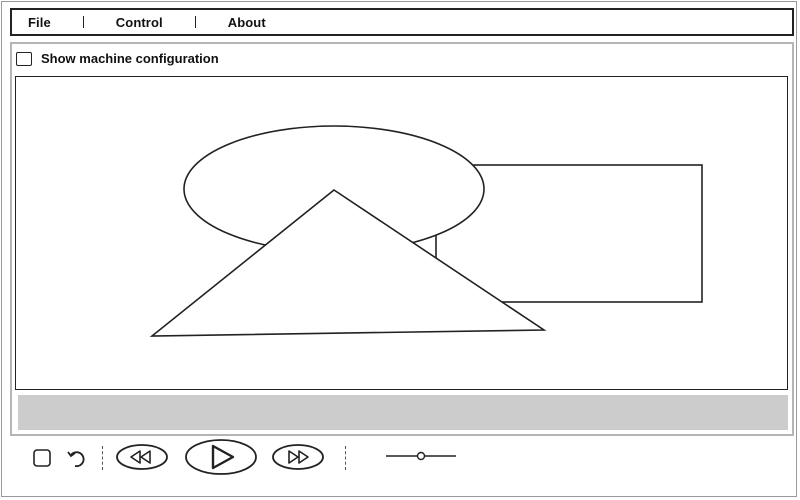  I want to click on machine-config-checkbox, so click(24, 58).